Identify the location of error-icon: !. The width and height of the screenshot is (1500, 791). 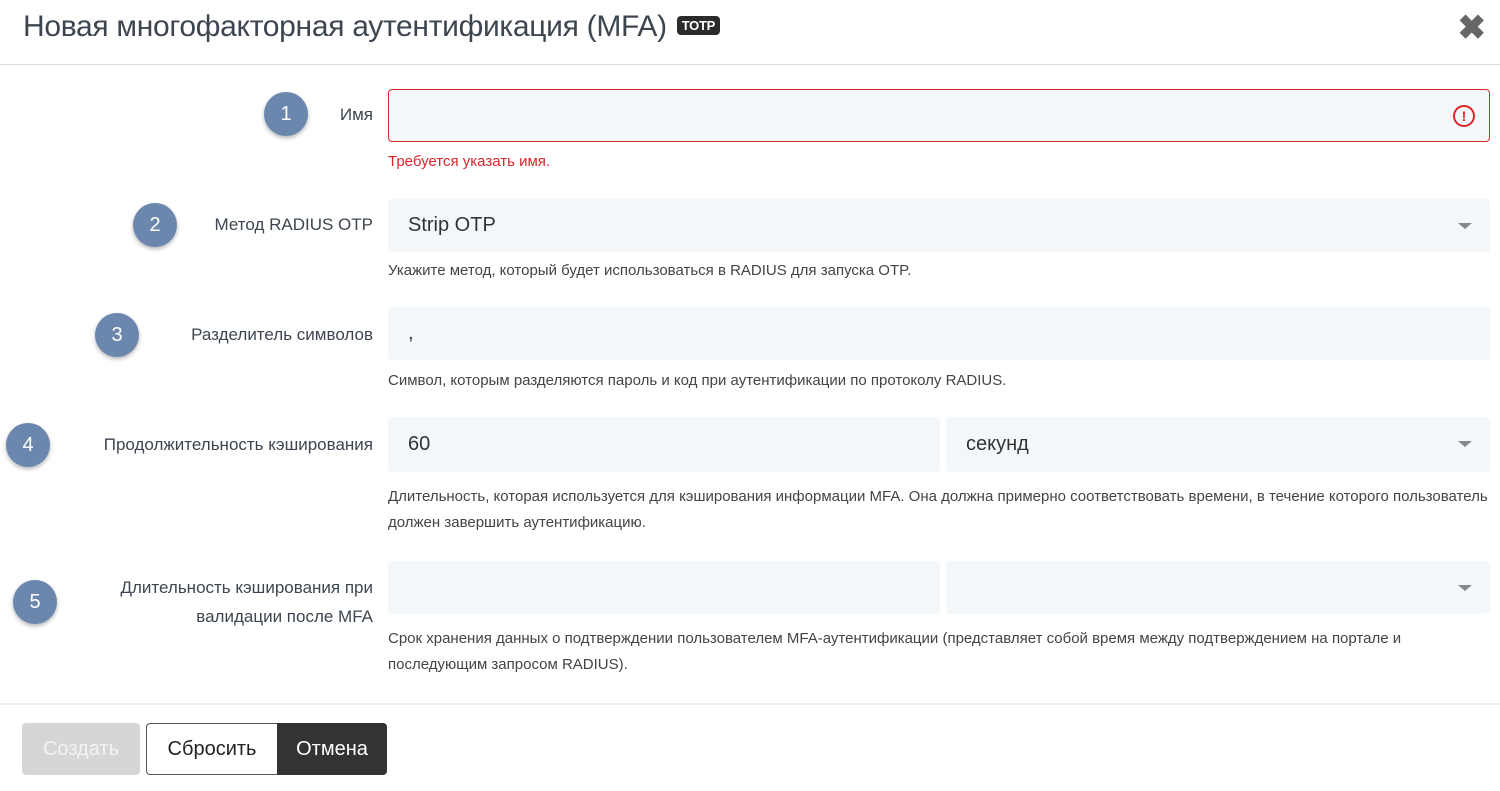
(1464, 116).